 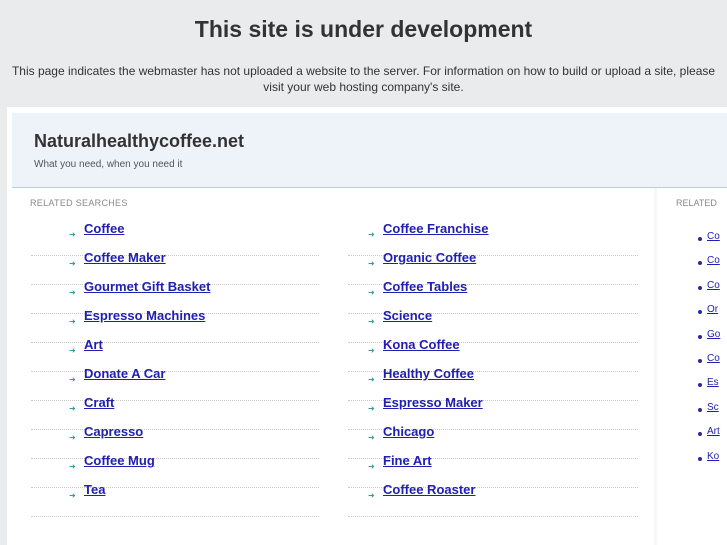 I want to click on related-link: Chicago, so click(x=408, y=431).